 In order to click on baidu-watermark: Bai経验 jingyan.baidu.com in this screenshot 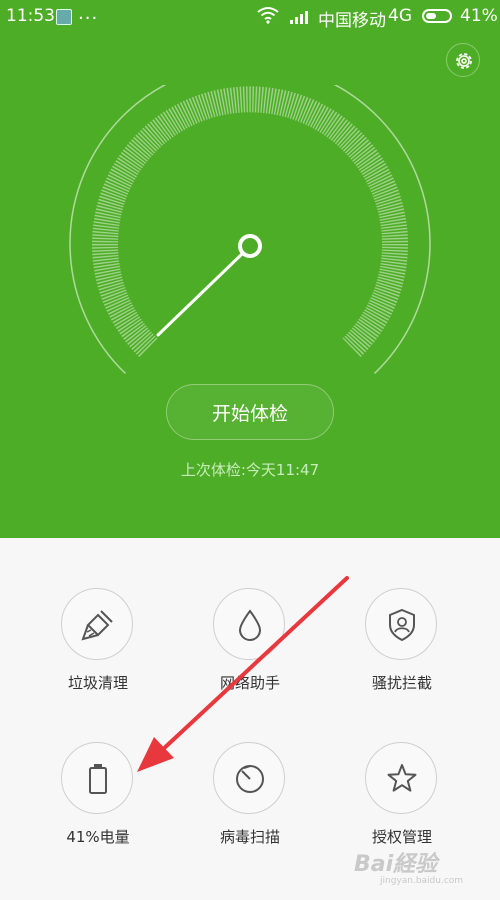, I will do `click(424, 870)`.